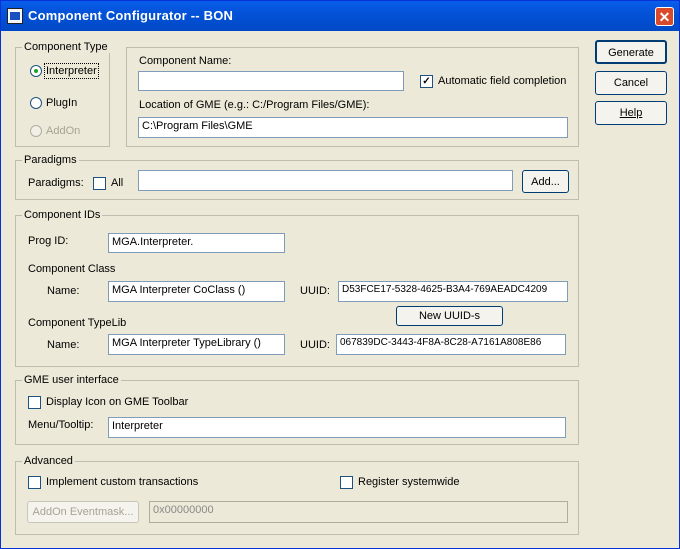 The width and height of the screenshot is (680, 549). What do you see at coordinates (631, 83) in the screenshot?
I see `cancel-button: Cancel` at bounding box center [631, 83].